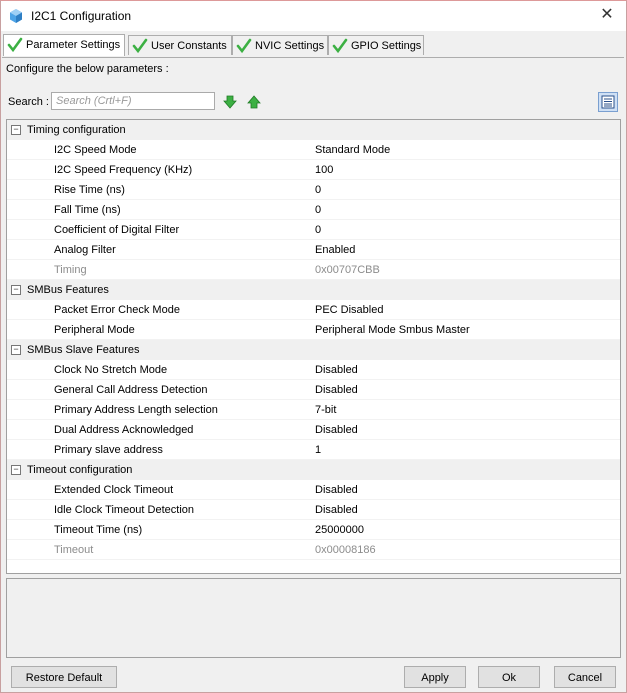 This screenshot has height=693, width=627. Describe the element at coordinates (318, 450) in the screenshot. I see `param-value: 1` at that location.